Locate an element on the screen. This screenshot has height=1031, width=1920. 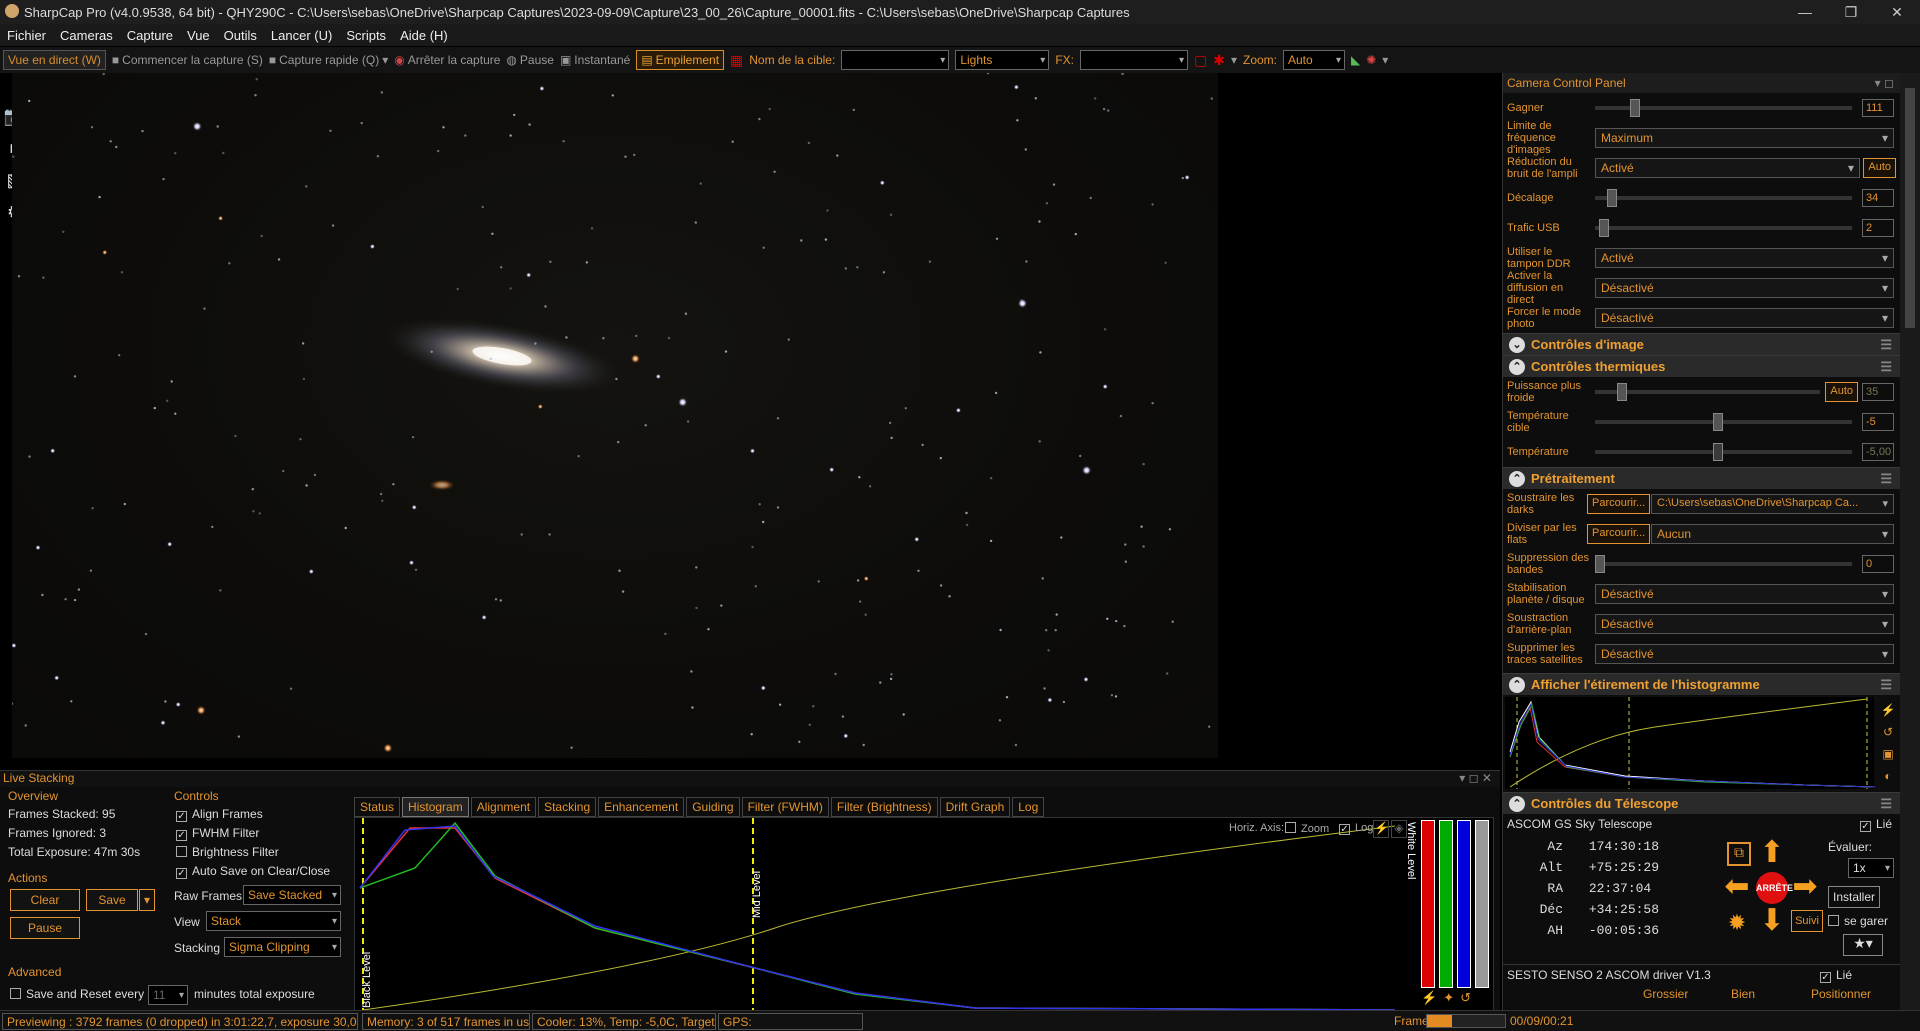
park-checkbox is located at coordinates (1833, 920).